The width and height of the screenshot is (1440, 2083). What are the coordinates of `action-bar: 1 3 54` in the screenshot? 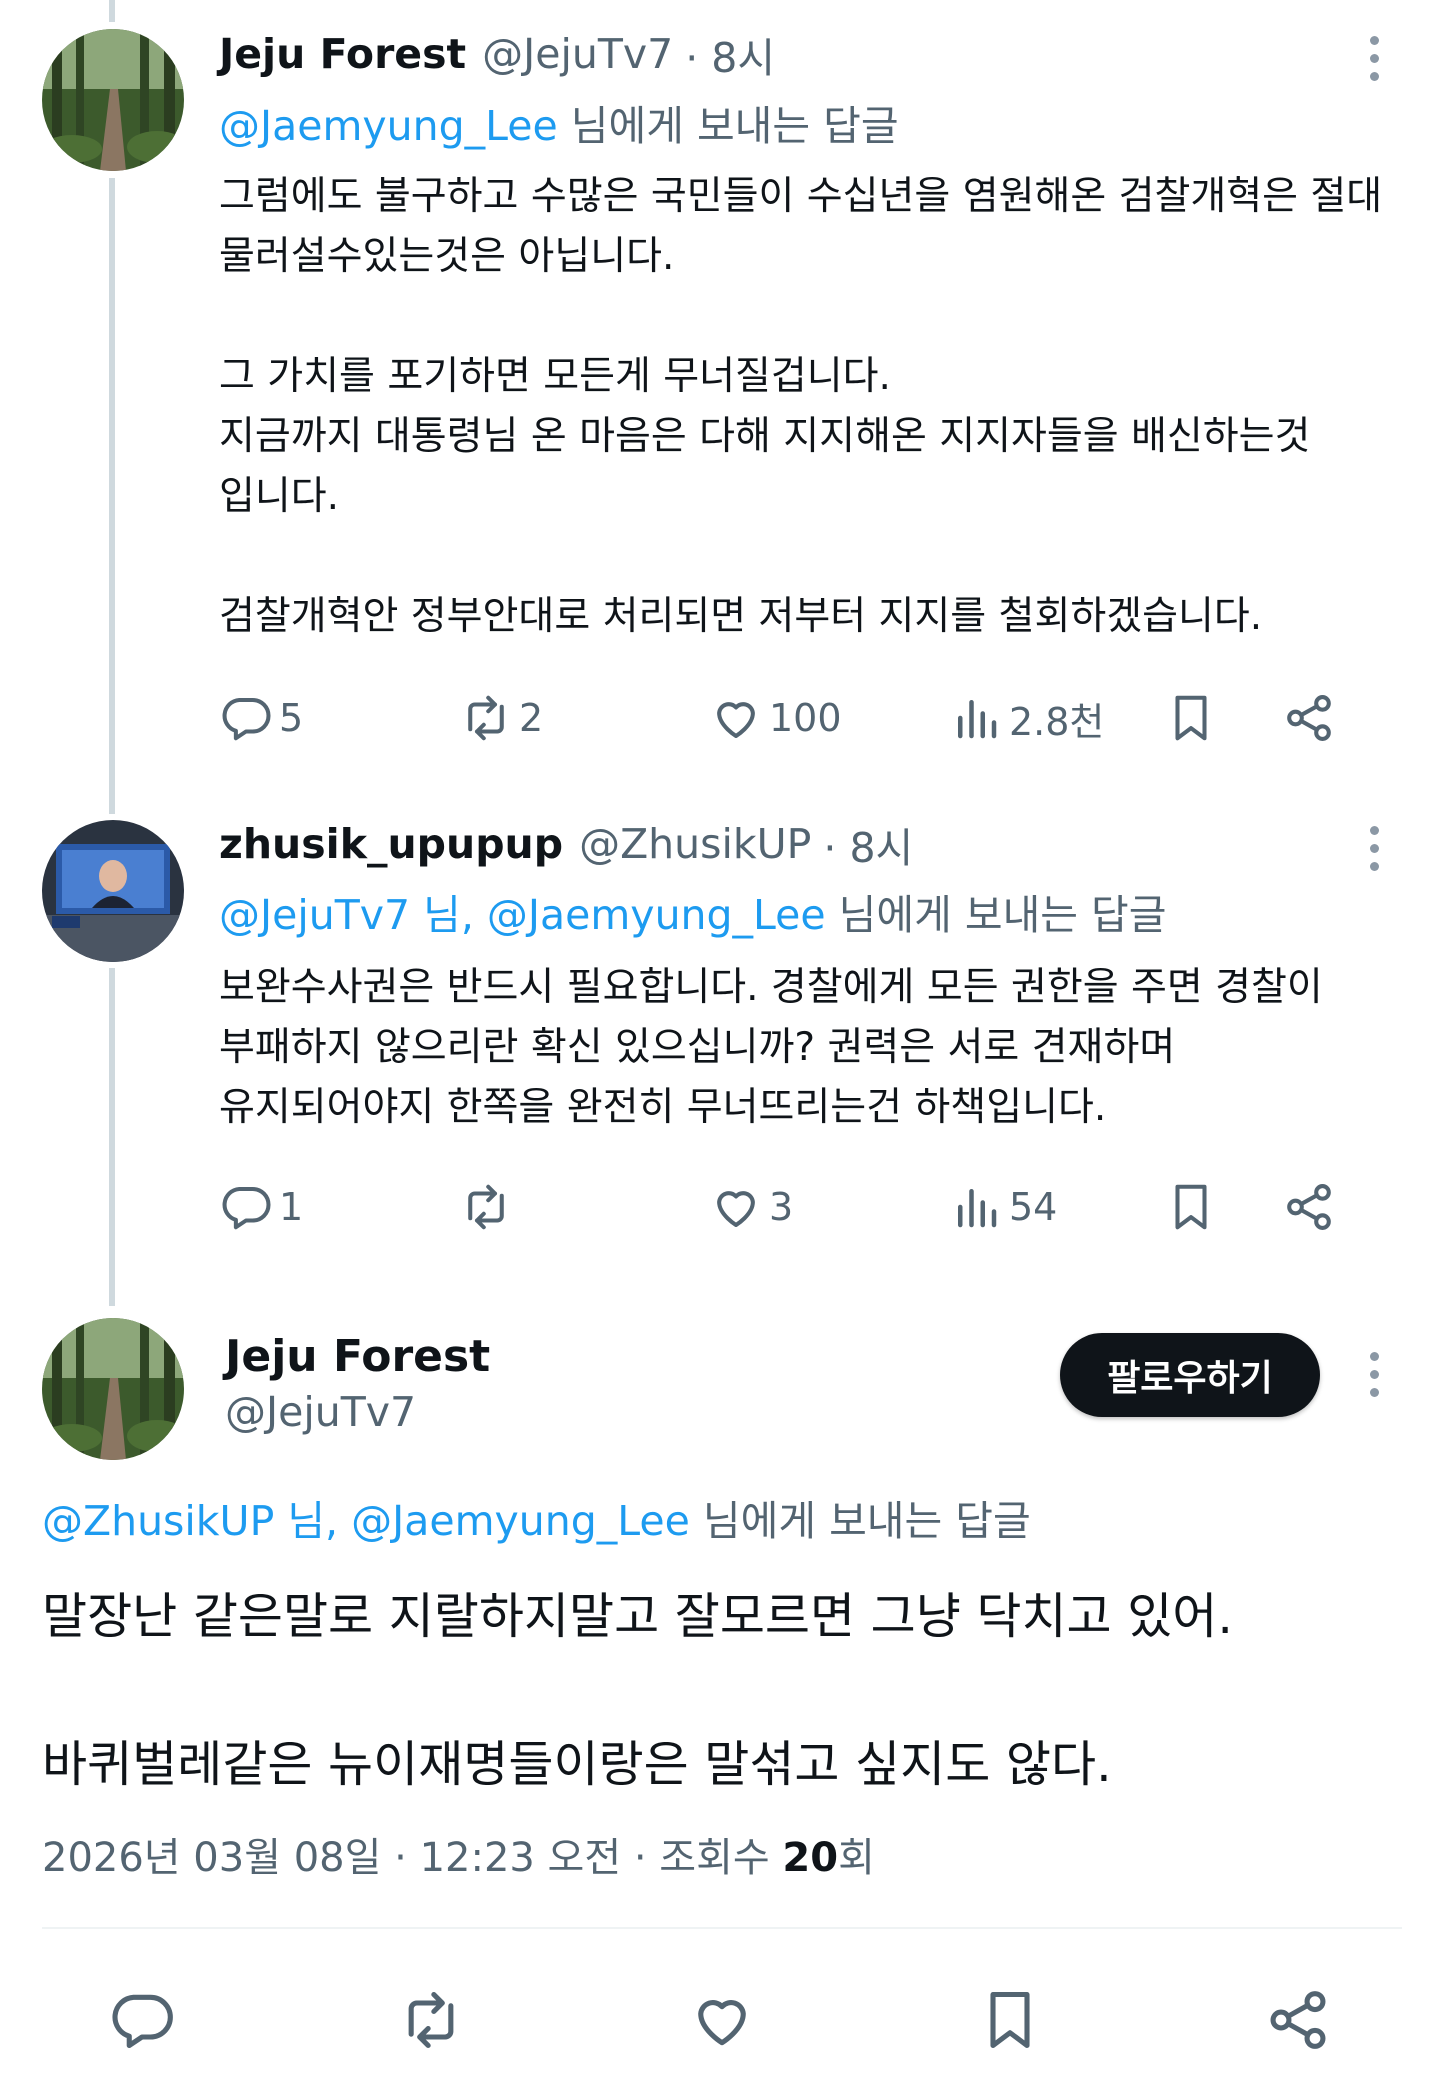 It's located at (809, 1207).